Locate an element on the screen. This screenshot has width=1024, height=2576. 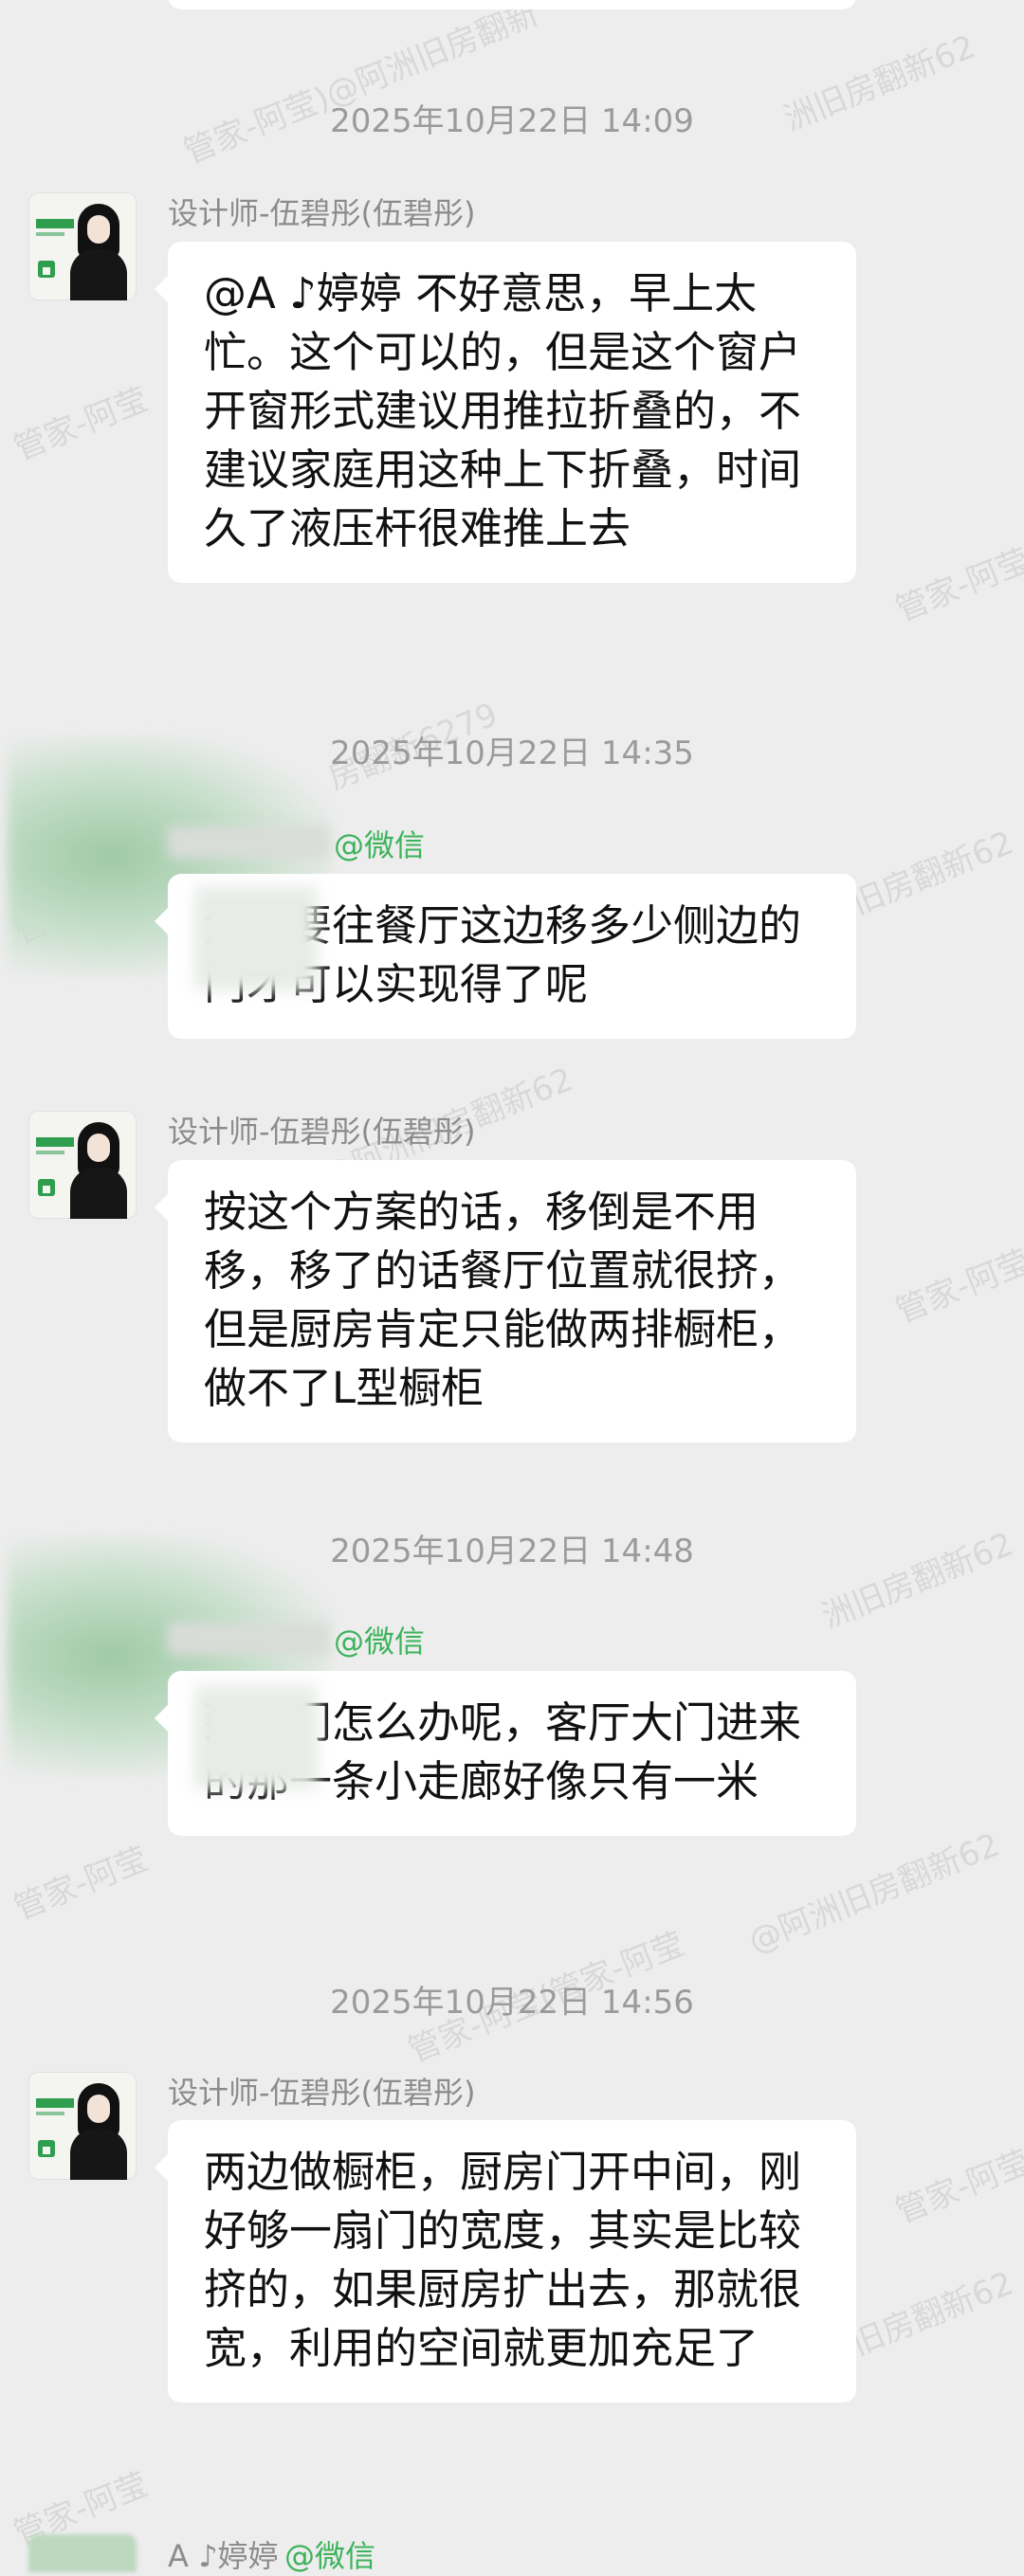
timestamp: 2025年10月22日 14:09 is located at coordinates (512, 121).